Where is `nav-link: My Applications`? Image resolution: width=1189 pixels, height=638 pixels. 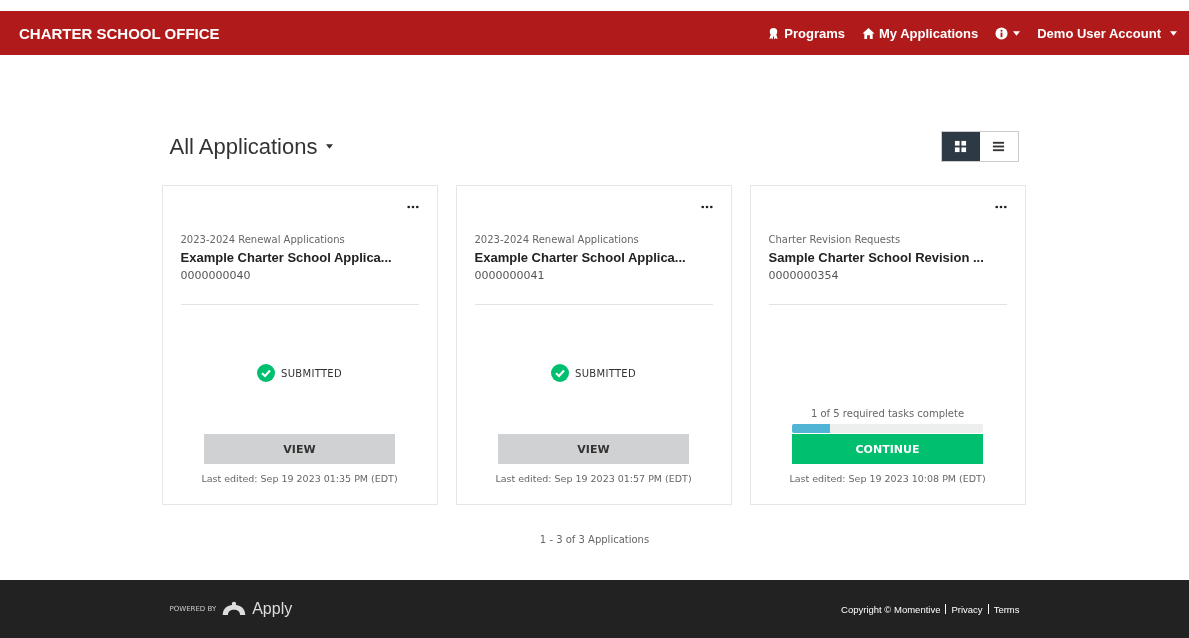
nav-link: My Applications is located at coordinates (920, 33).